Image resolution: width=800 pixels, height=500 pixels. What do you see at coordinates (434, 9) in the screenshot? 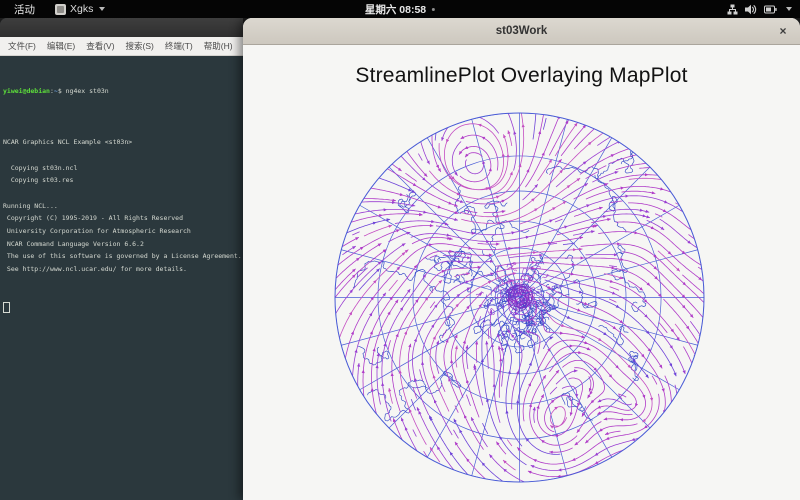
I see `notification-dot-icon` at bounding box center [434, 9].